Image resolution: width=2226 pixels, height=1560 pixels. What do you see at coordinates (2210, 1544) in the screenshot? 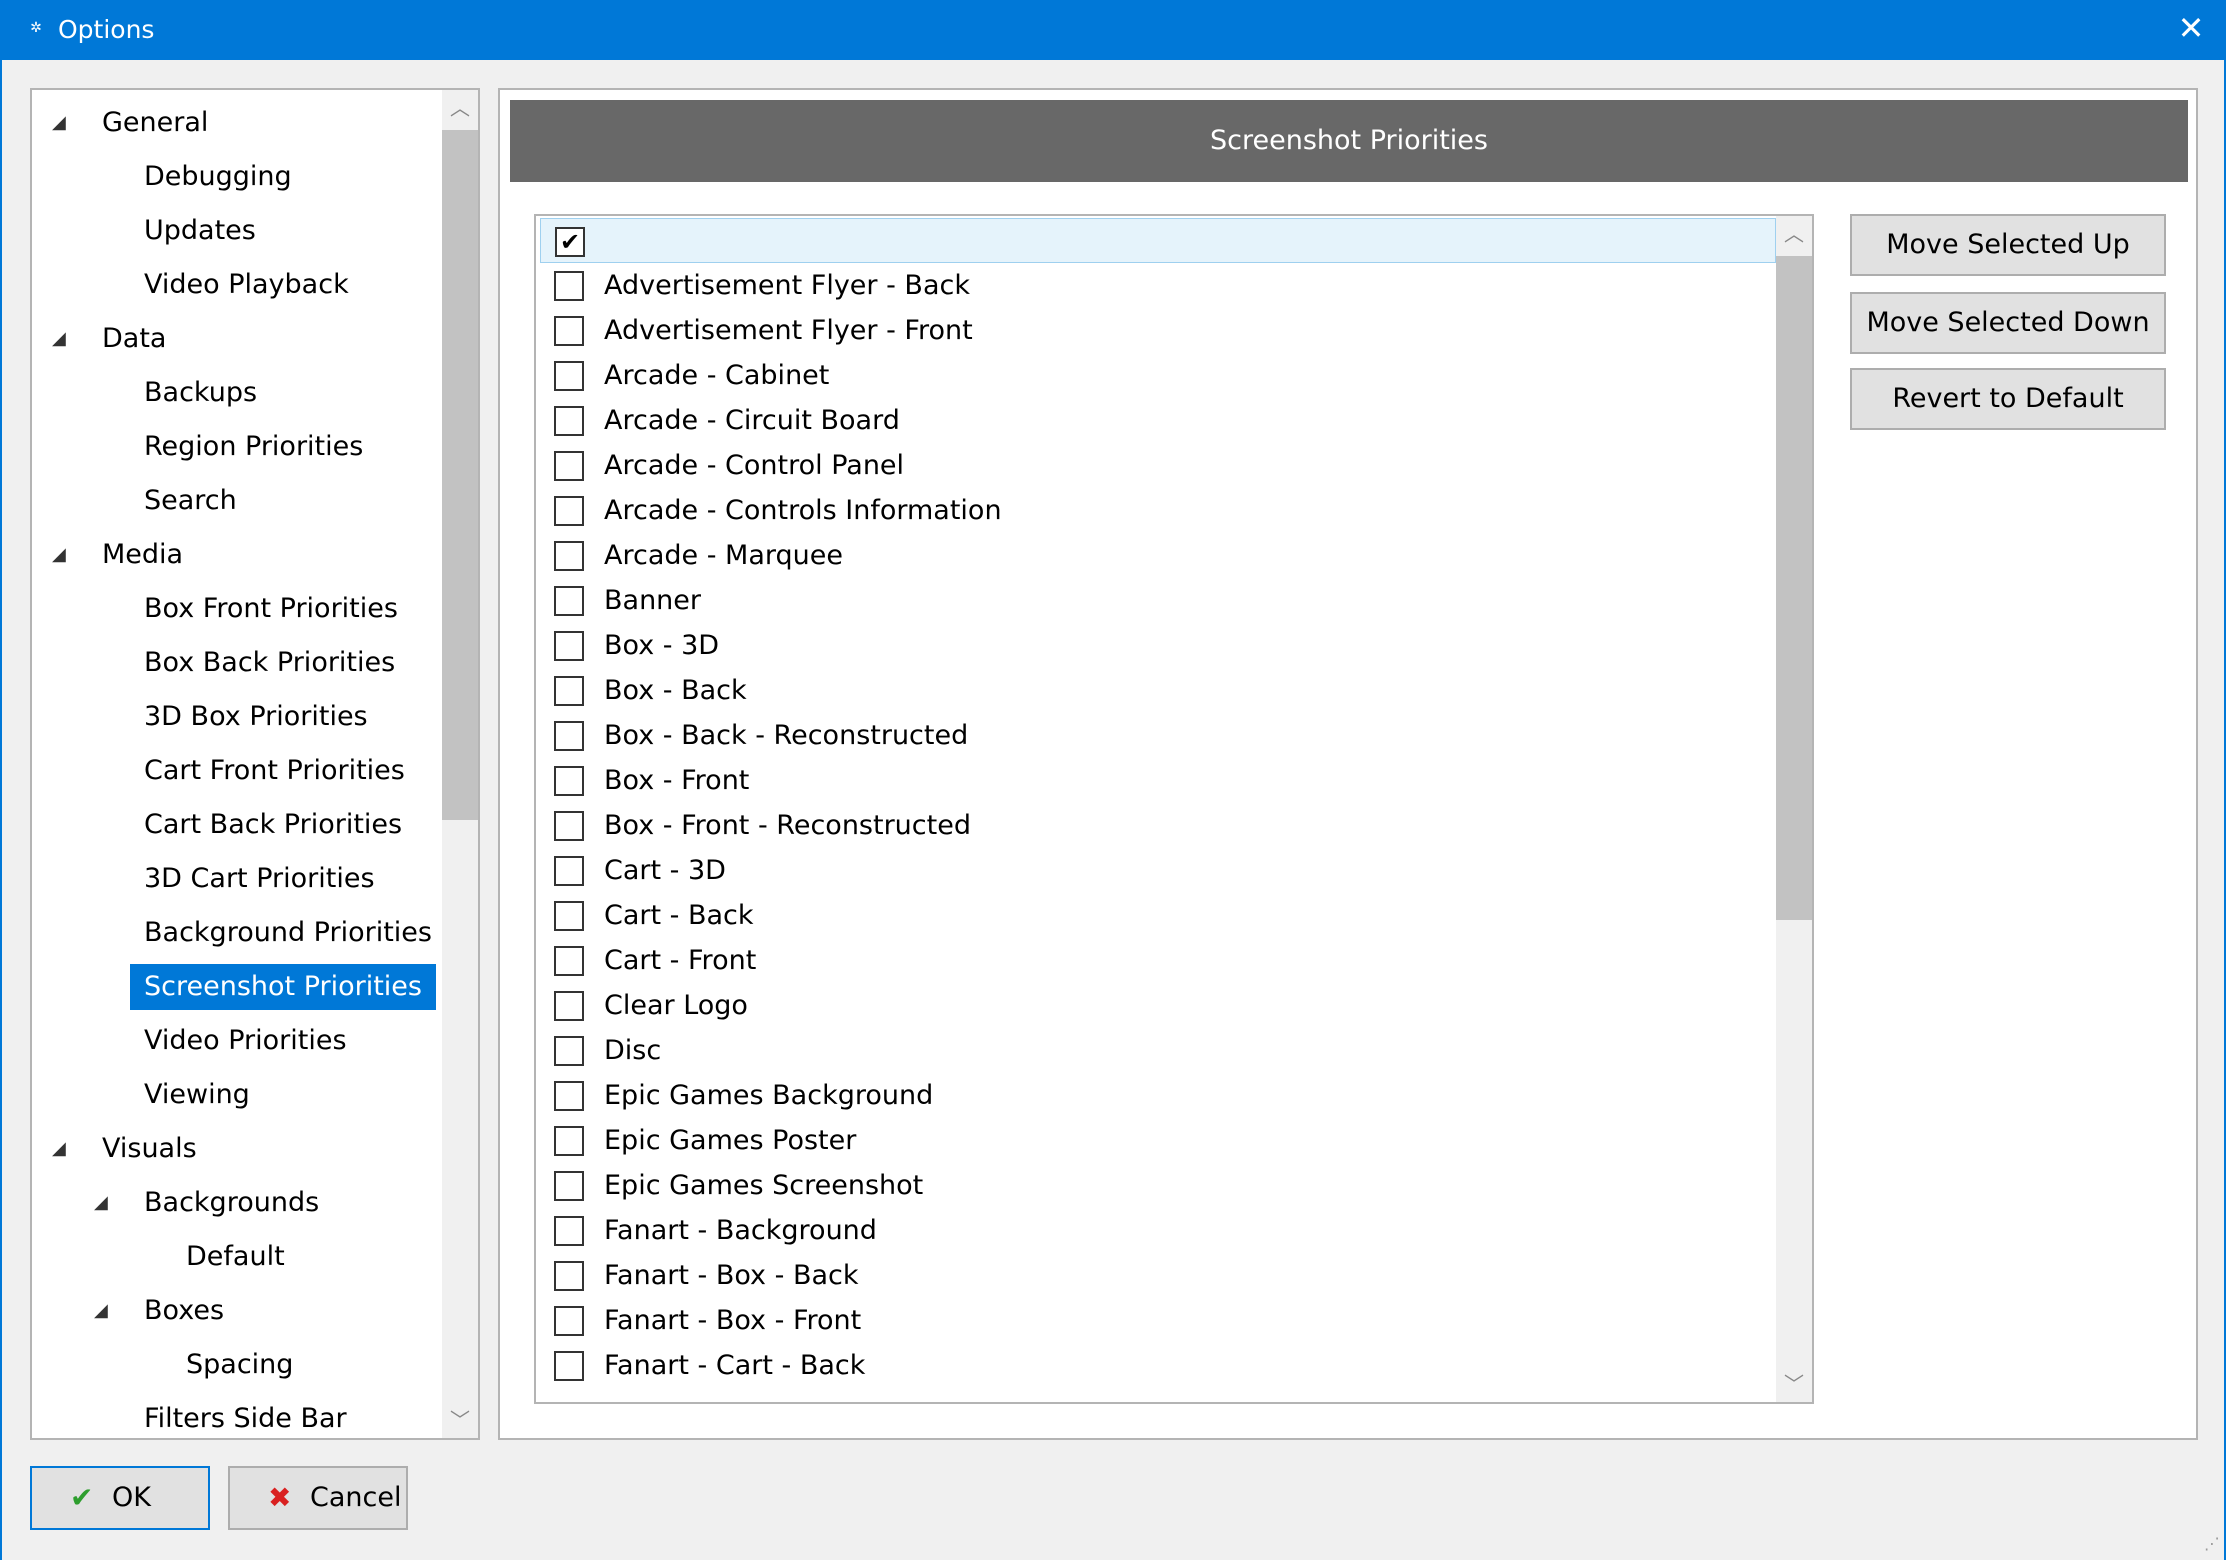
I see `resize-grip-icon: ⋰` at bounding box center [2210, 1544].